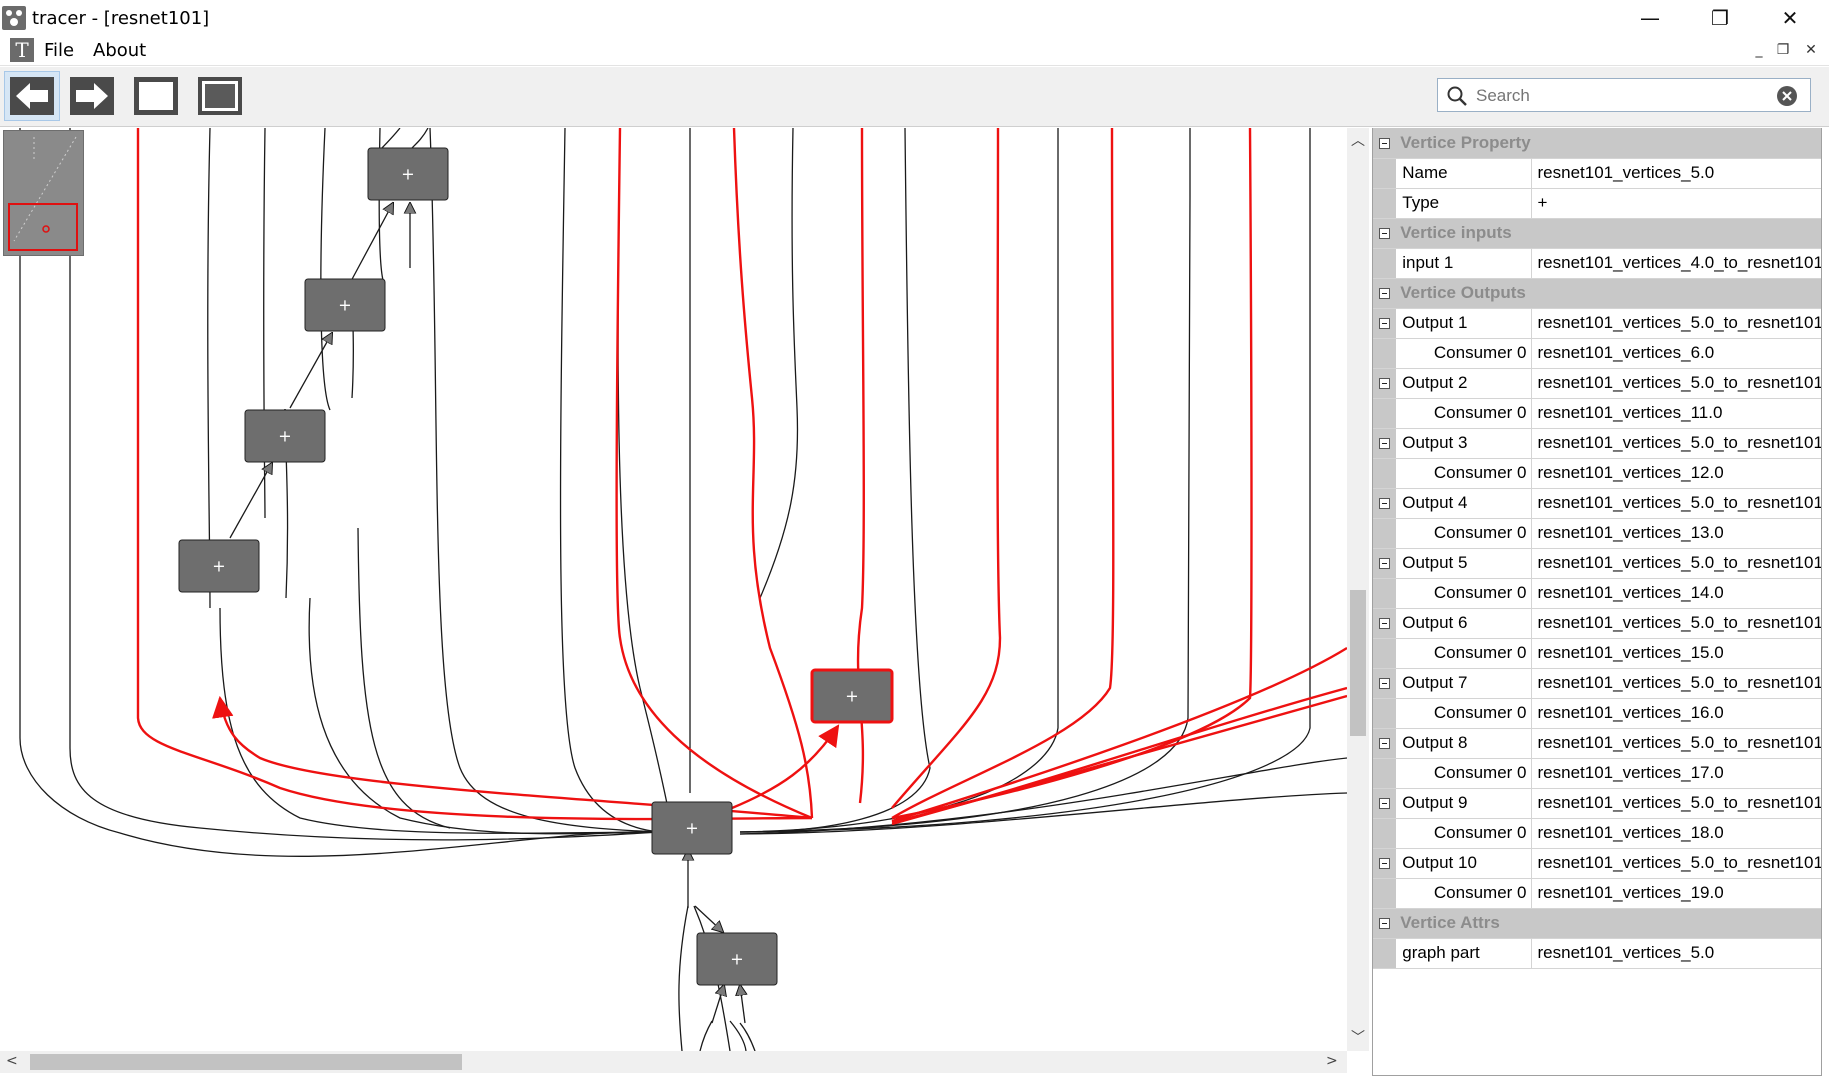 This screenshot has width=1829, height=1080. Describe the element at coordinates (1676, 203) in the screenshot. I see `property-value: +` at that location.